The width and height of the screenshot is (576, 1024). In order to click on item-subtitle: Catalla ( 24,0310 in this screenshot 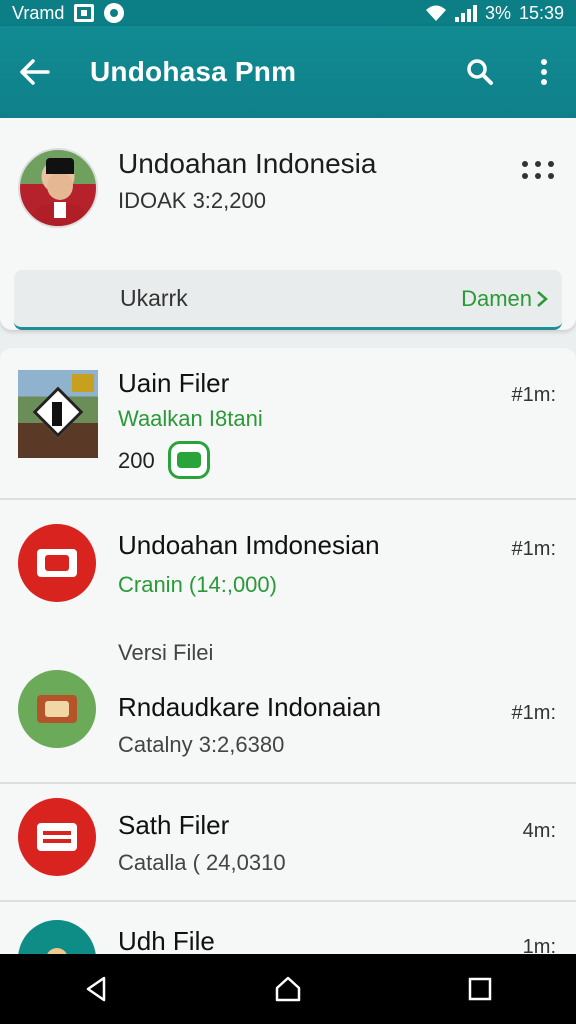, I will do `click(202, 862)`.